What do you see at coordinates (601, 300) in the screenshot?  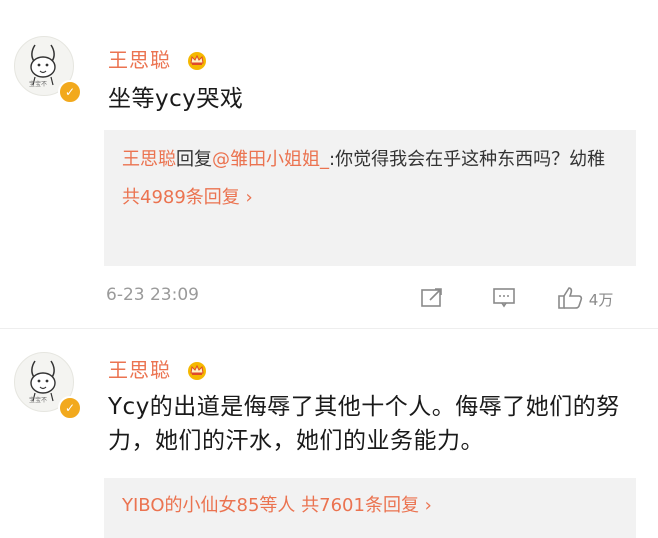 I see `like-count: 4万` at bounding box center [601, 300].